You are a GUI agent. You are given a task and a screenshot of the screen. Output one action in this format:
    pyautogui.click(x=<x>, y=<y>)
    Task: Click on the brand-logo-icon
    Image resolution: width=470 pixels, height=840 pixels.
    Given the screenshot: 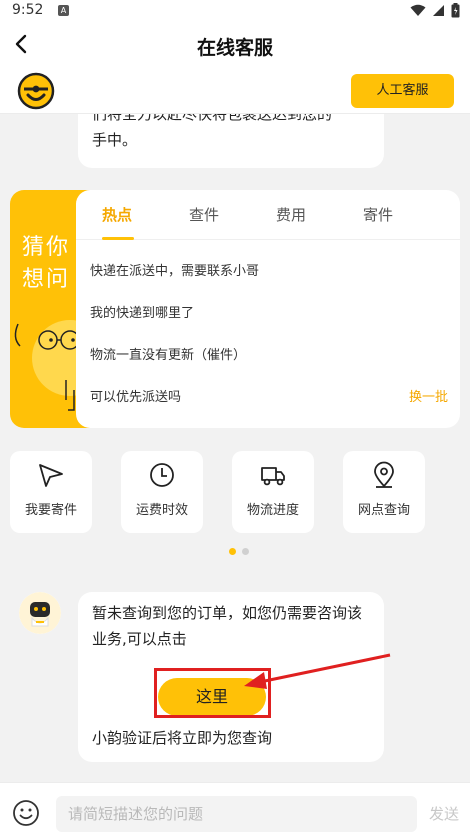 What is the action you would take?
    pyautogui.click(x=36, y=91)
    